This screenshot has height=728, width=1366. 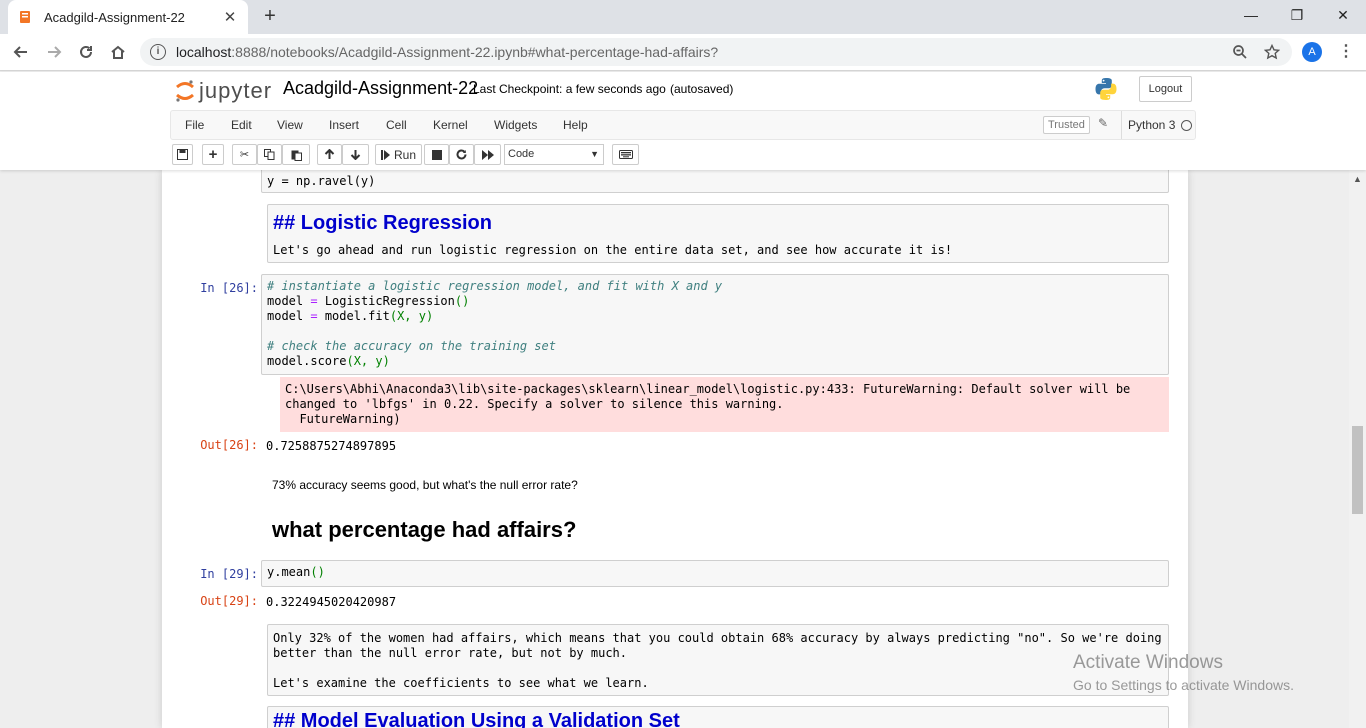 What do you see at coordinates (1297, 15) in the screenshot?
I see `restore-button: ❐` at bounding box center [1297, 15].